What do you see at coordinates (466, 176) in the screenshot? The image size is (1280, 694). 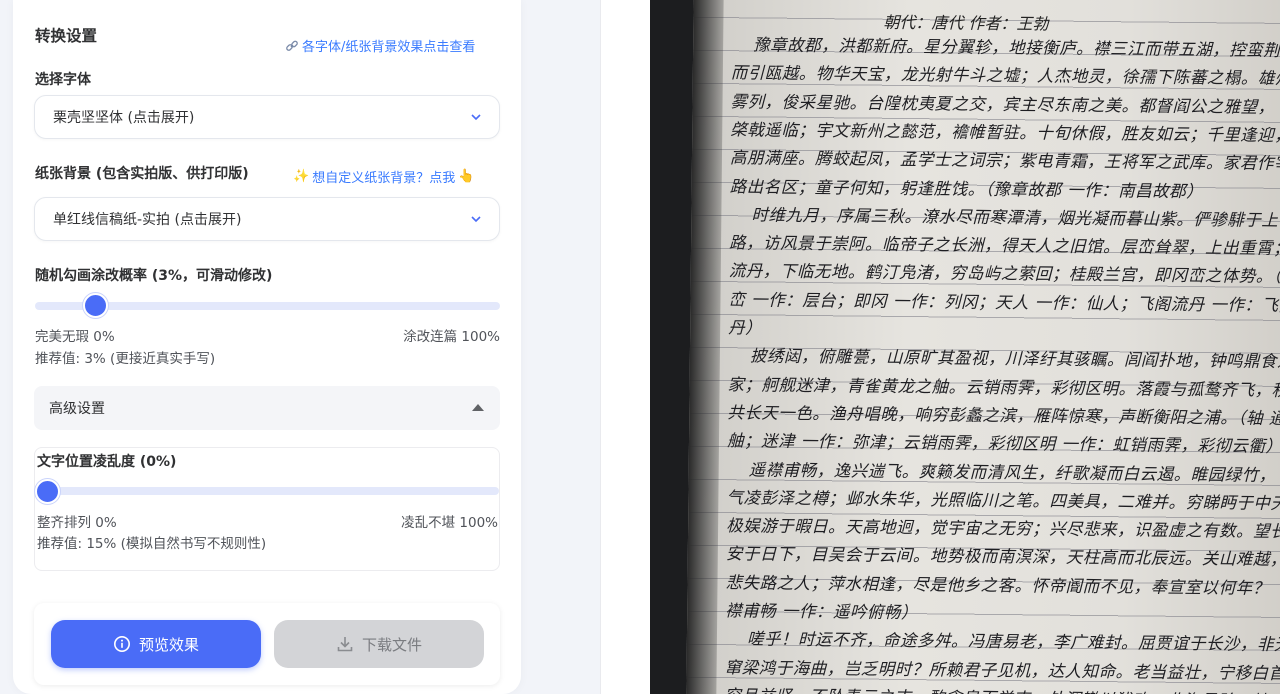 I see `pointing-hand-icon: 👆` at bounding box center [466, 176].